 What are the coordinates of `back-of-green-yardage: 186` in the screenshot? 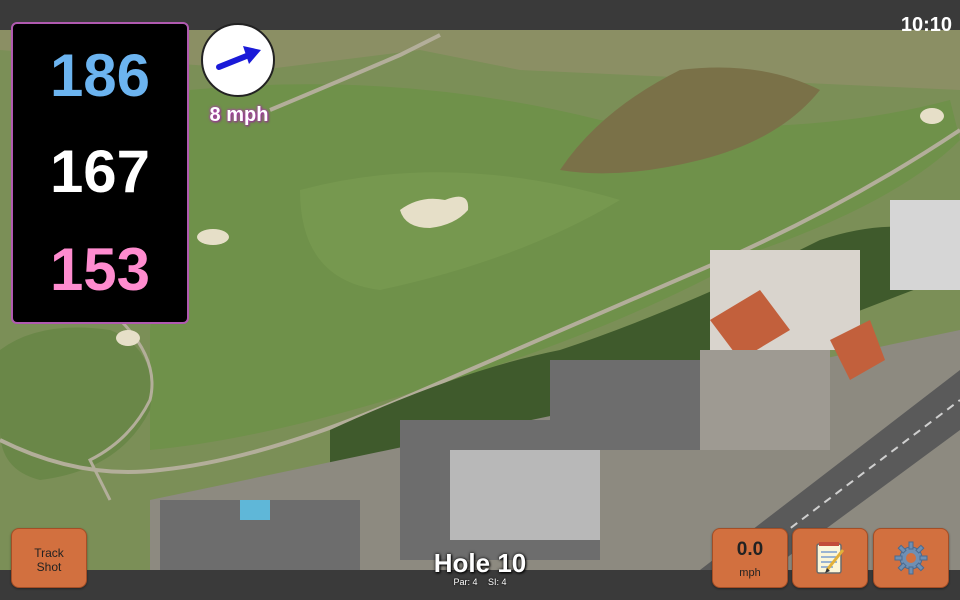 It's located at (100, 75).